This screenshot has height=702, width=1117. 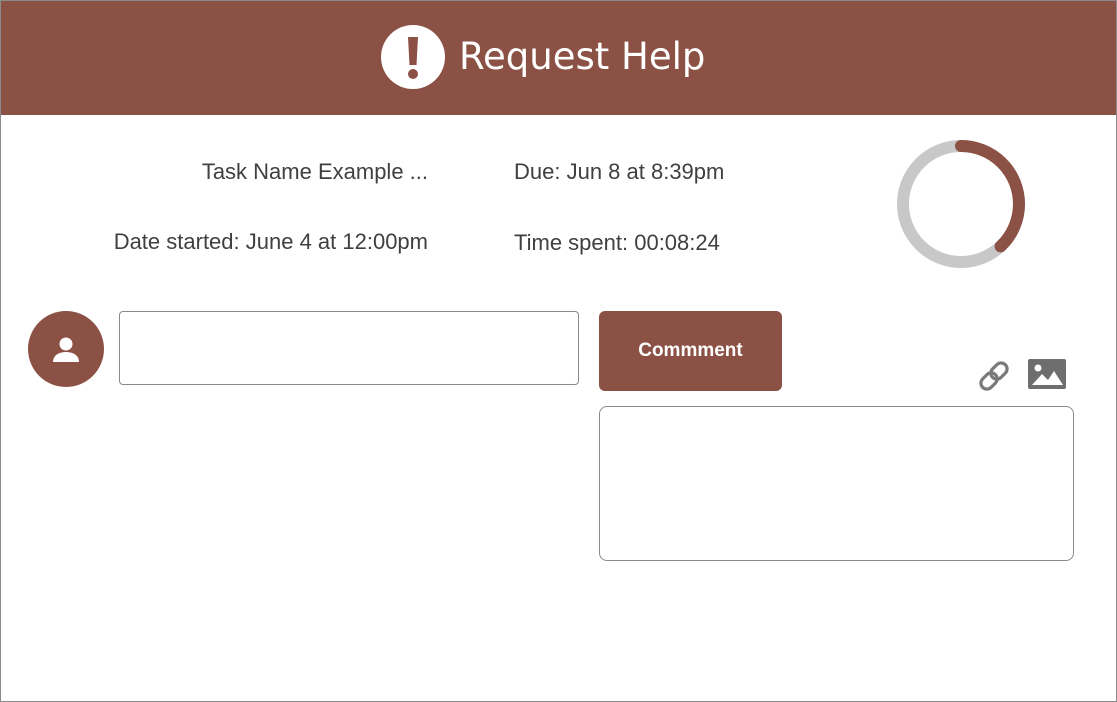 What do you see at coordinates (413, 57) in the screenshot?
I see `exclamation-icon` at bounding box center [413, 57].